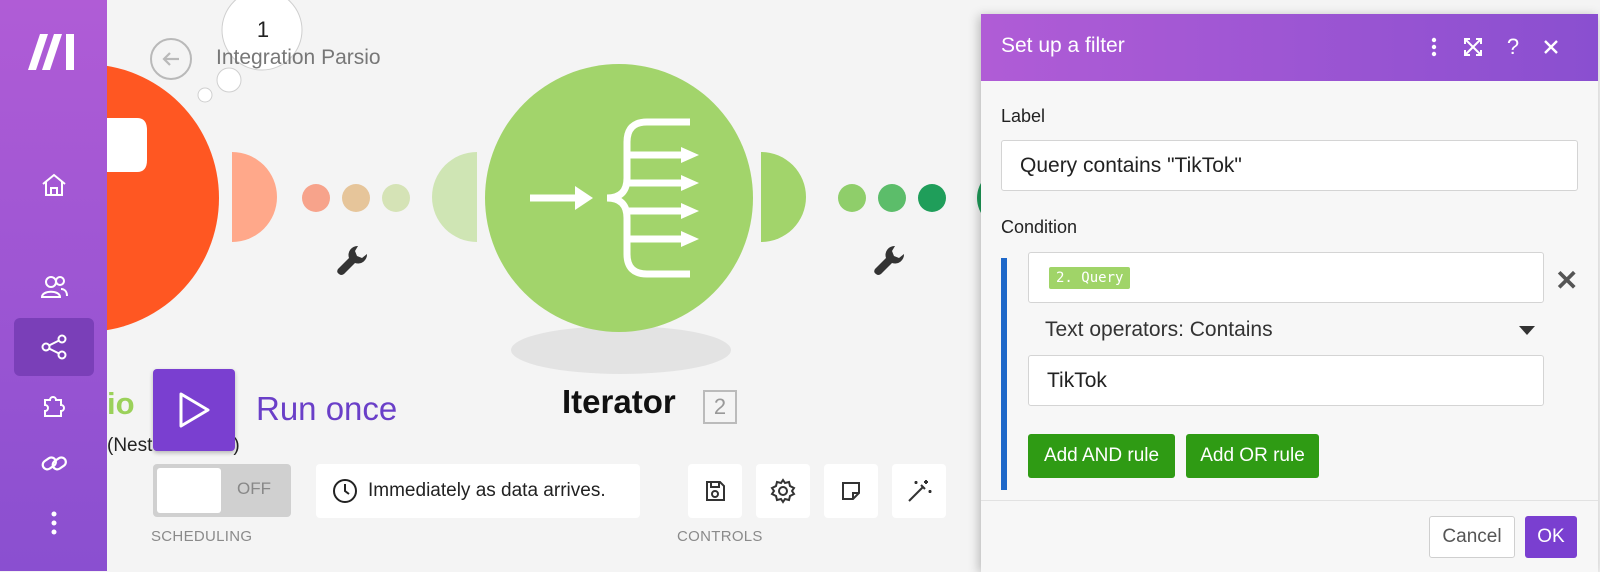 Image resolution: width=1600 pixels, height=572 pixels. What do you see at coordinates (1286, 277) in the screenshot?
I see `condition-field-input: 2. Query` at bounding box center [1286, 277].